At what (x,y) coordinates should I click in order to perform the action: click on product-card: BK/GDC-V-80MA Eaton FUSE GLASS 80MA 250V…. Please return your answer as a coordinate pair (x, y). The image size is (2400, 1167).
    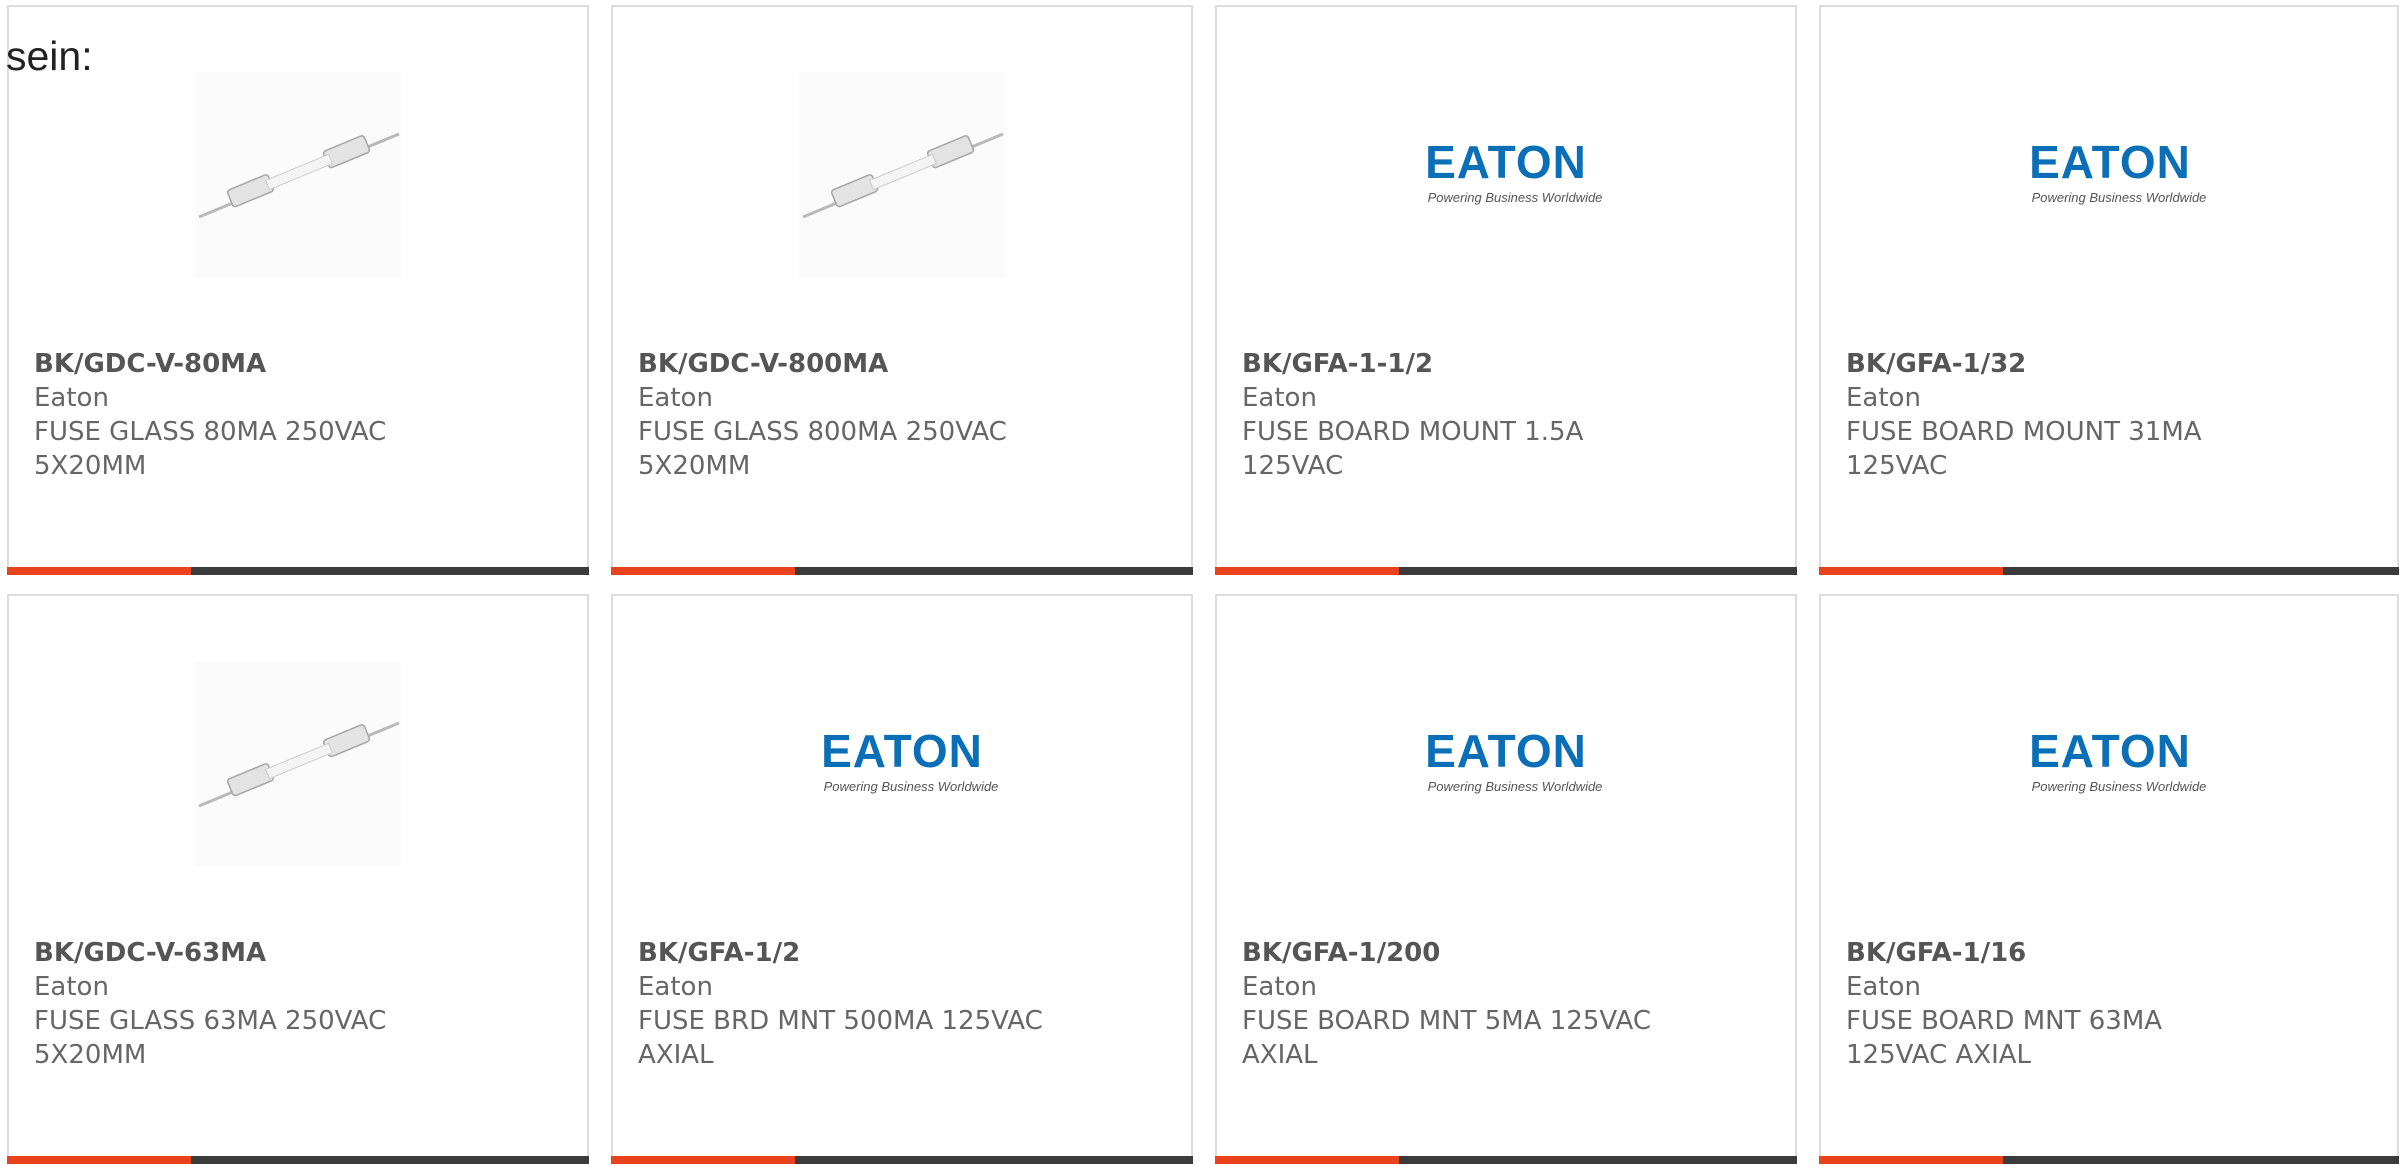
    Looking at the image, I should click on (298, 290).